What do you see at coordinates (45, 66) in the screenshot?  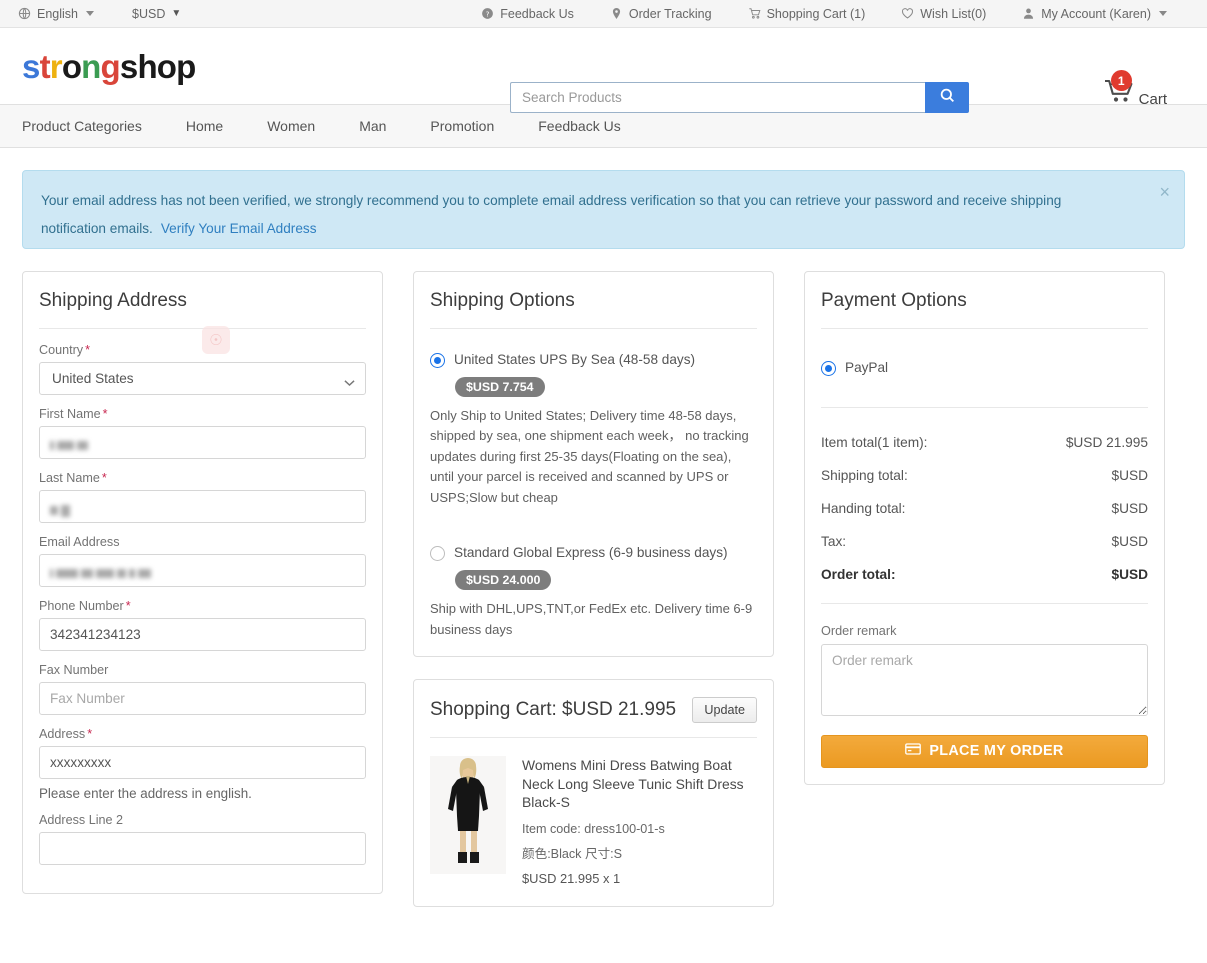 I see `logo-letter: t` at bounding box center [45, 66].